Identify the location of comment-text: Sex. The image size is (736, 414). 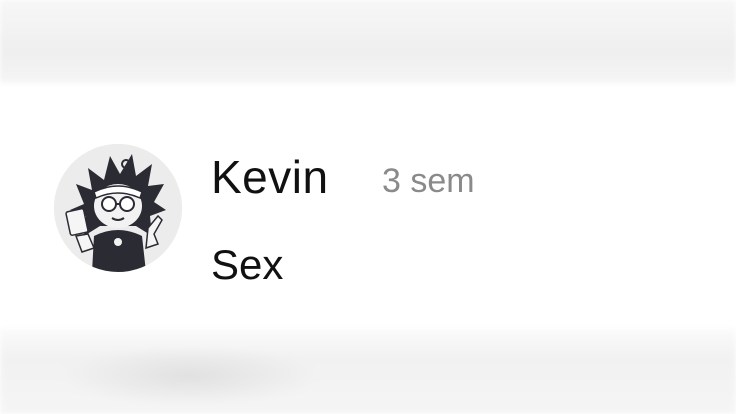
(247, 264).